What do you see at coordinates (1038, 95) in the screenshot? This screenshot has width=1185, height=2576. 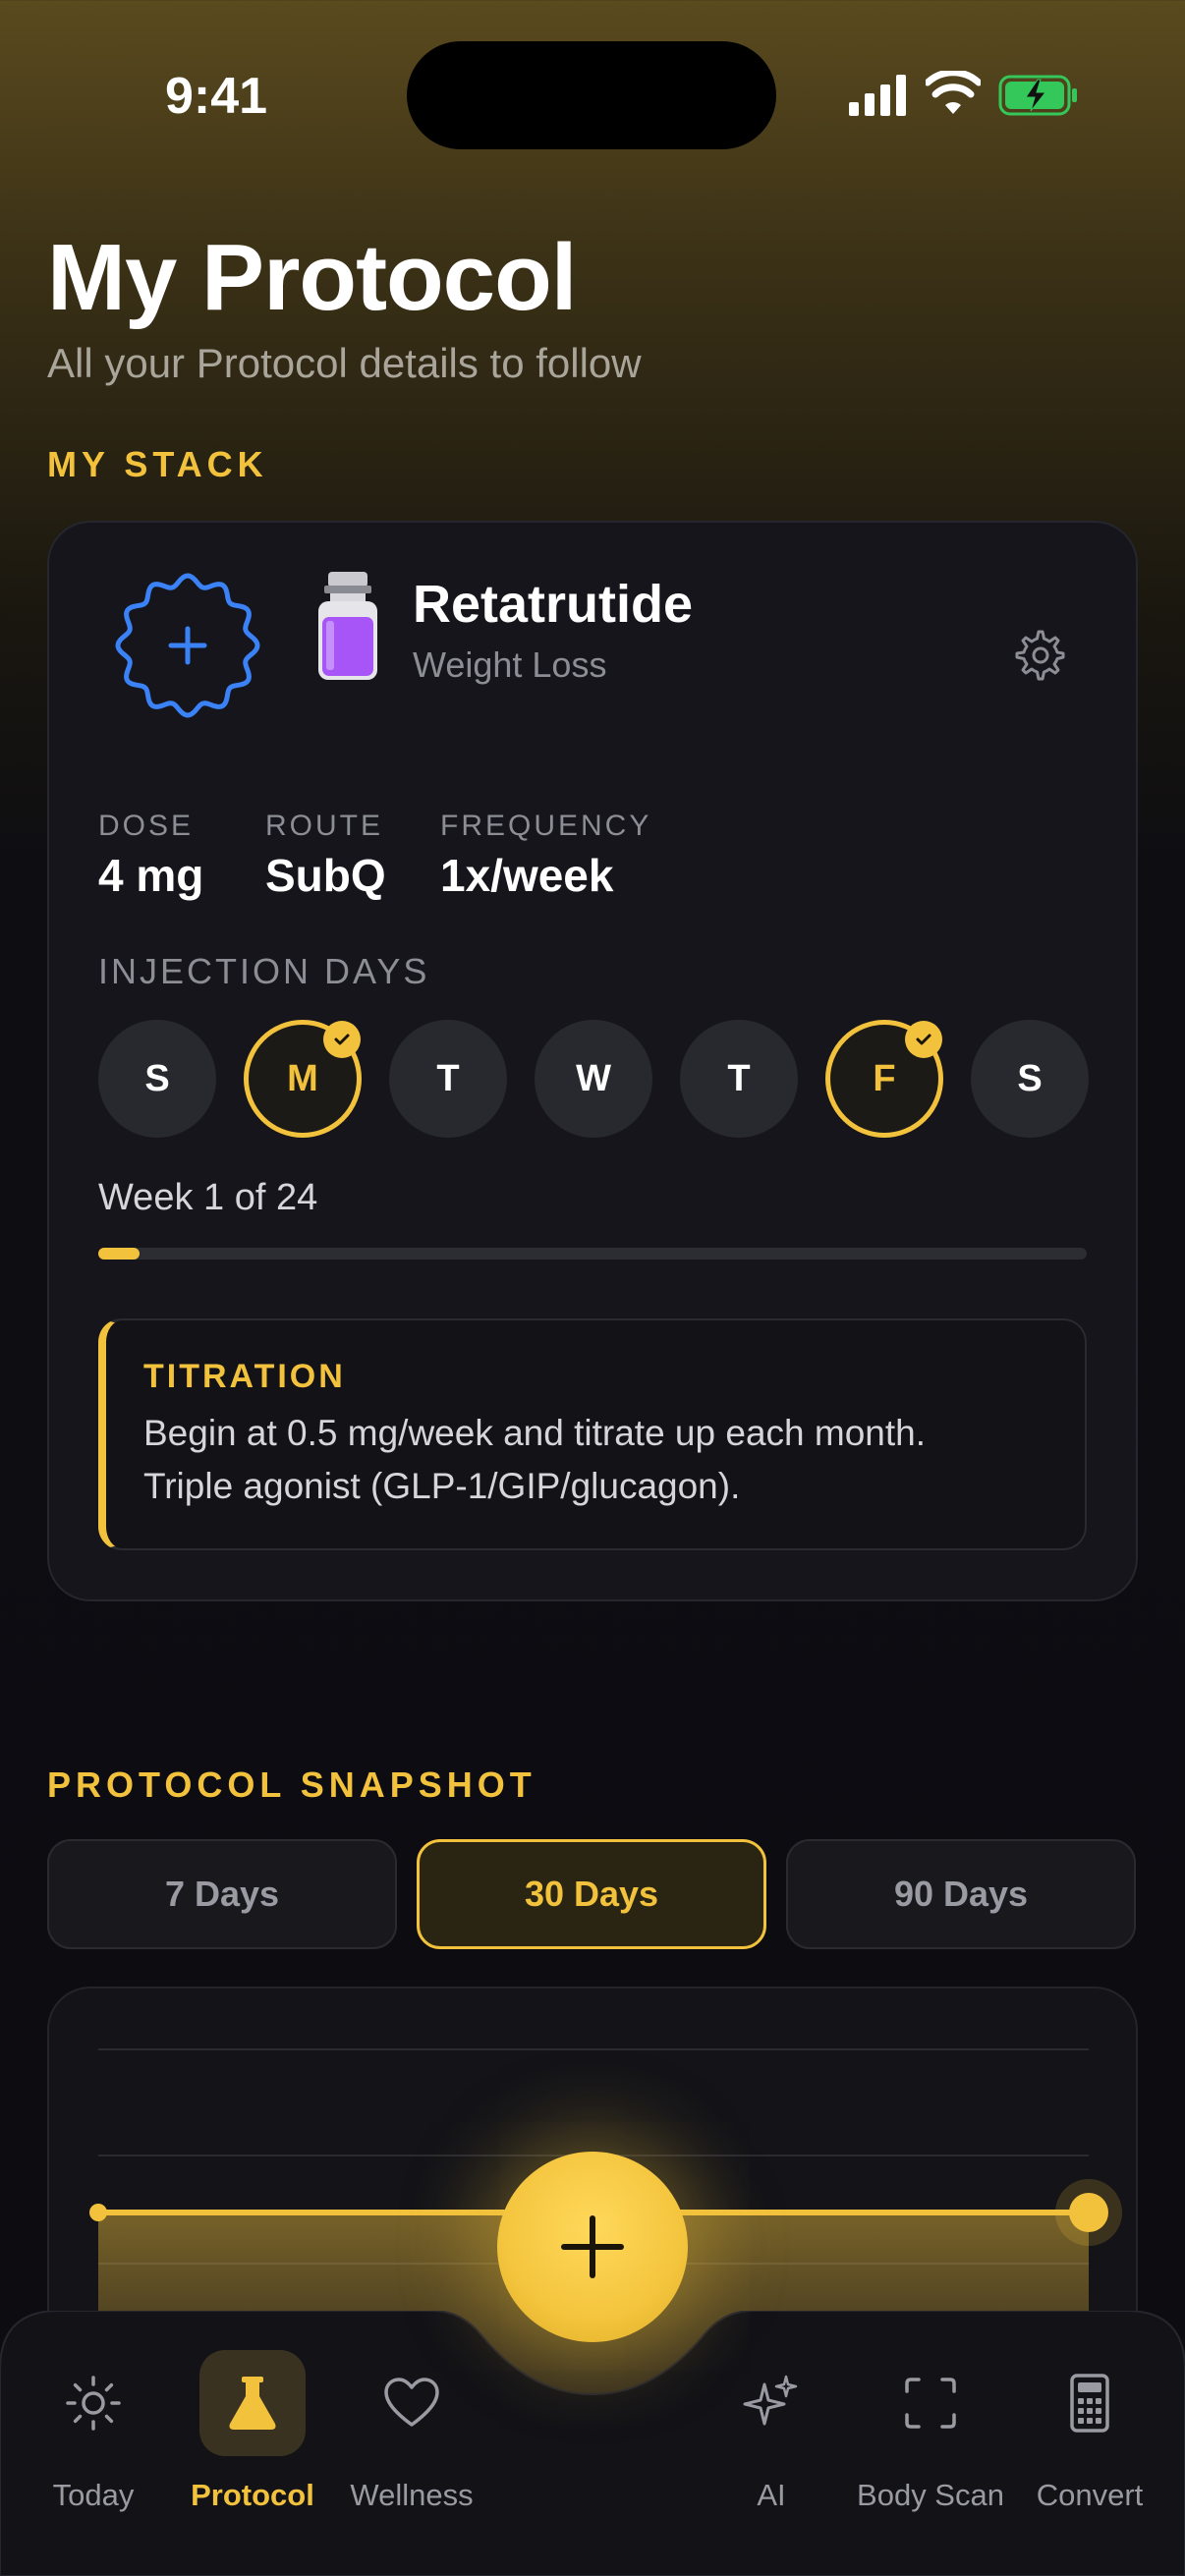 I see `battery-charging-icon` at bounding box center [1038, 95].